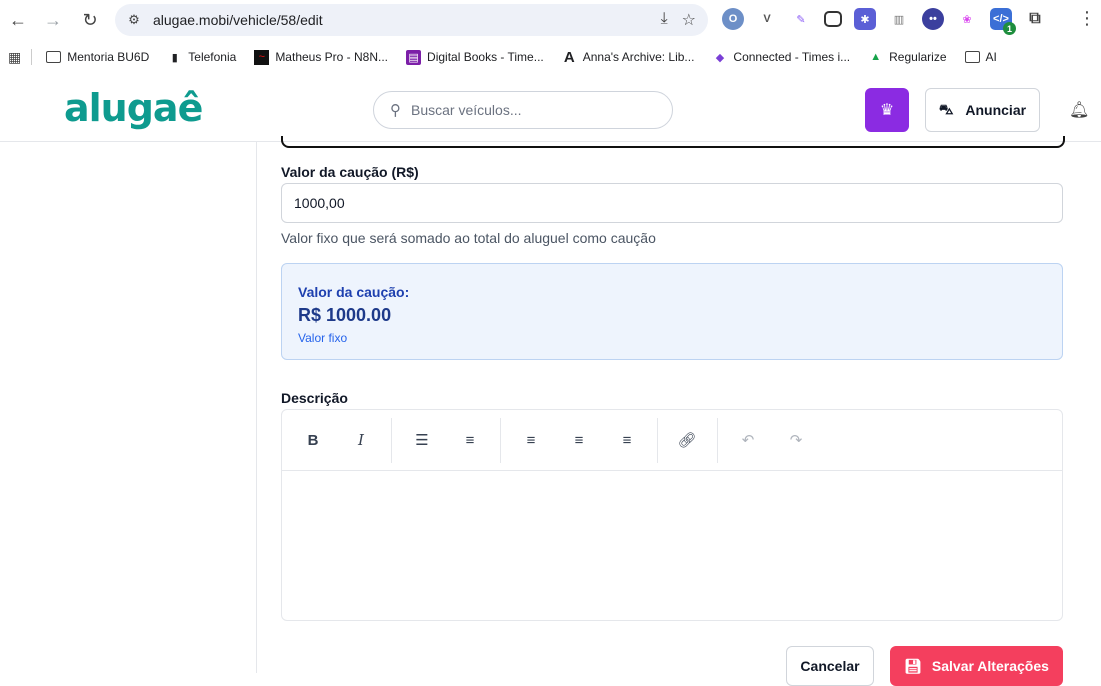  What do you see at coordinates (673, 142) in the screenshot?
I see `previous-section-edge` at bounding box center [673, 142].